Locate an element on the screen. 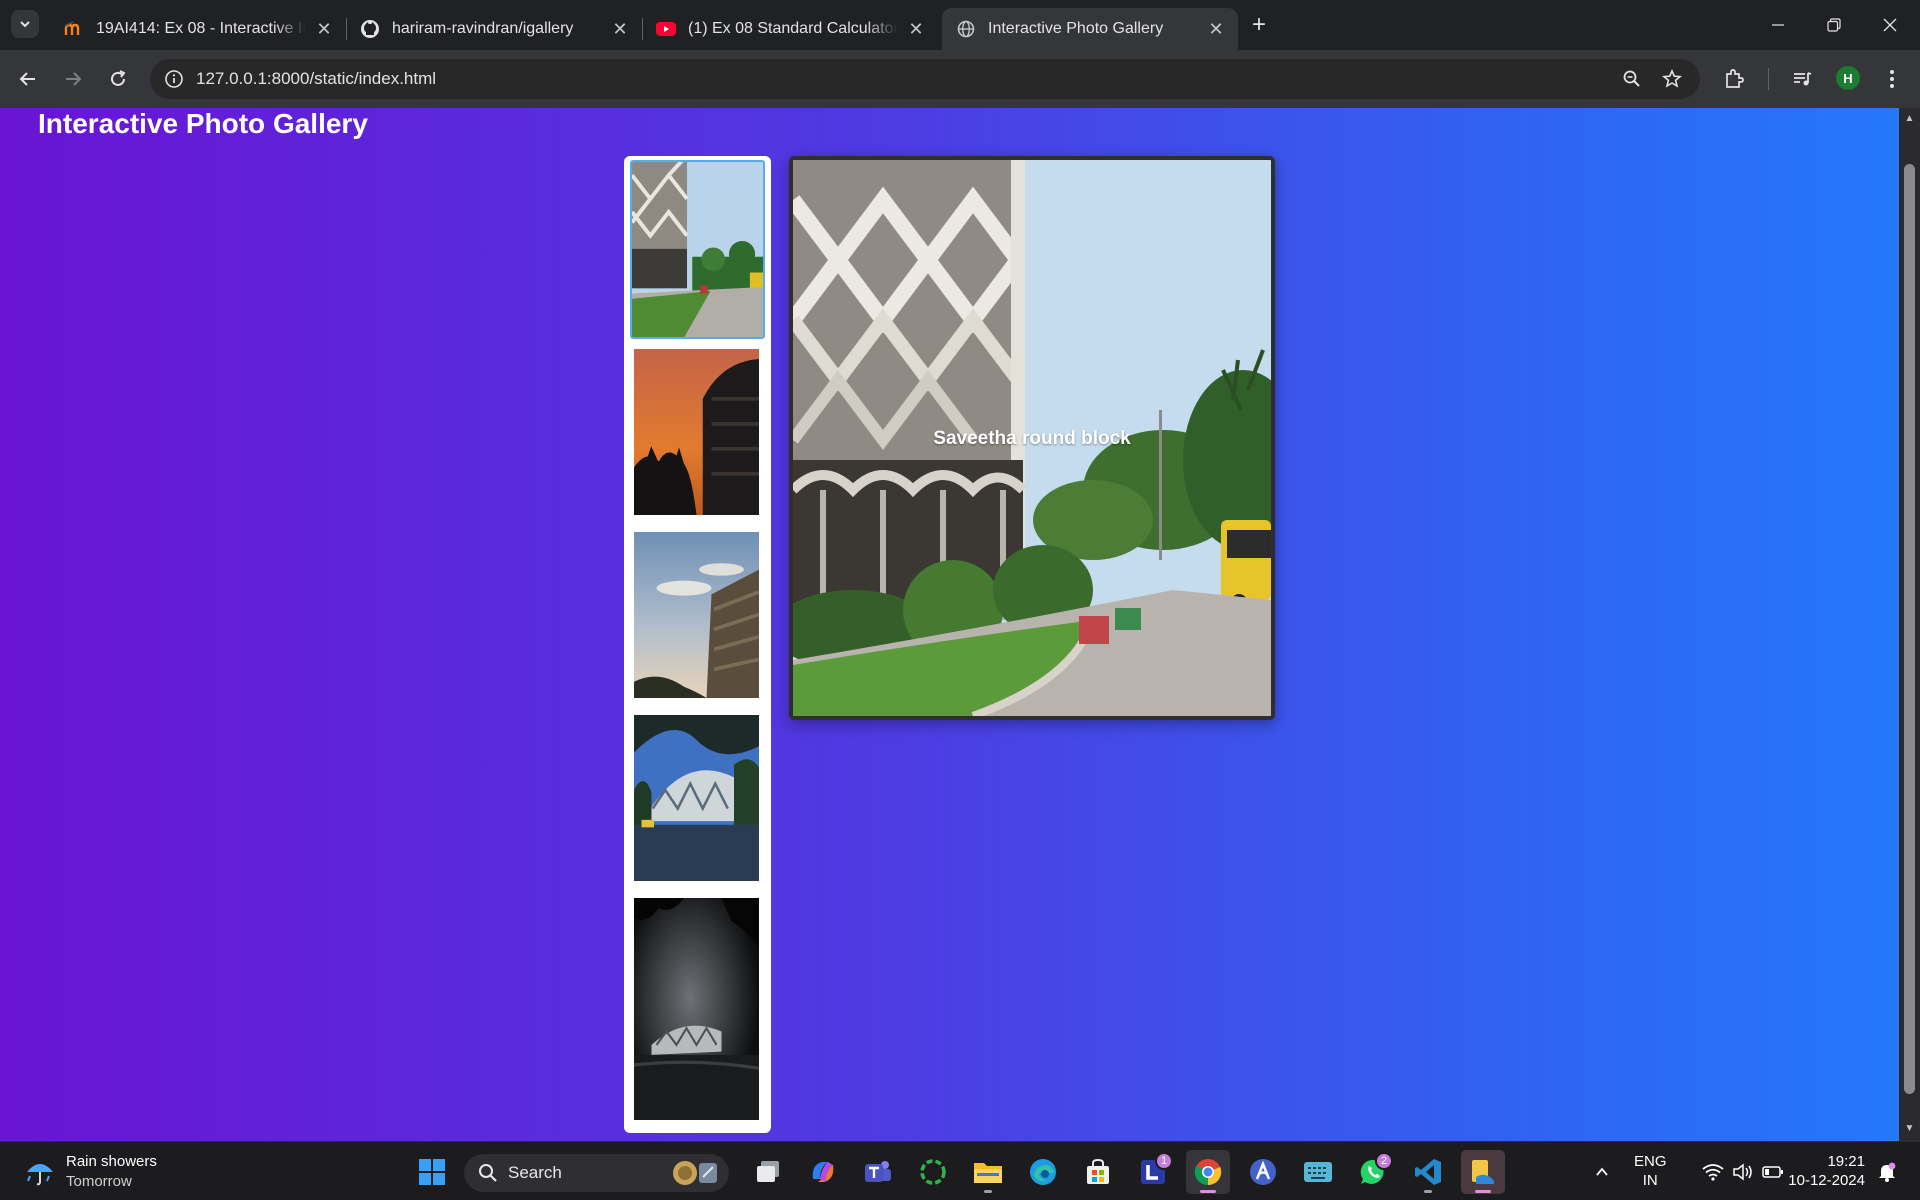 The height and width of the screenshot is (1200, 1920). edge-icon is located at coordinates (1043, 1172).